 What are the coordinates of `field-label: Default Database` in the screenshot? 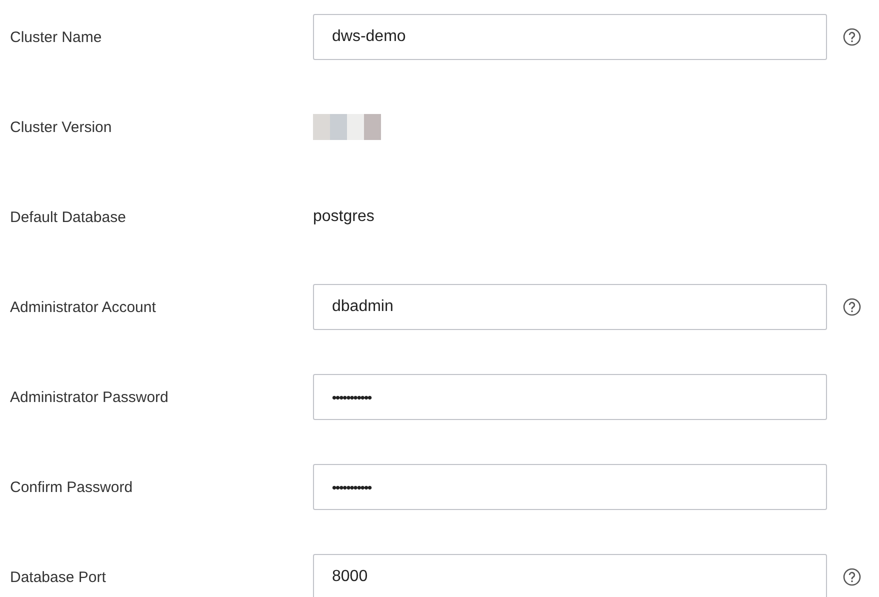 It's located at (68, 217).